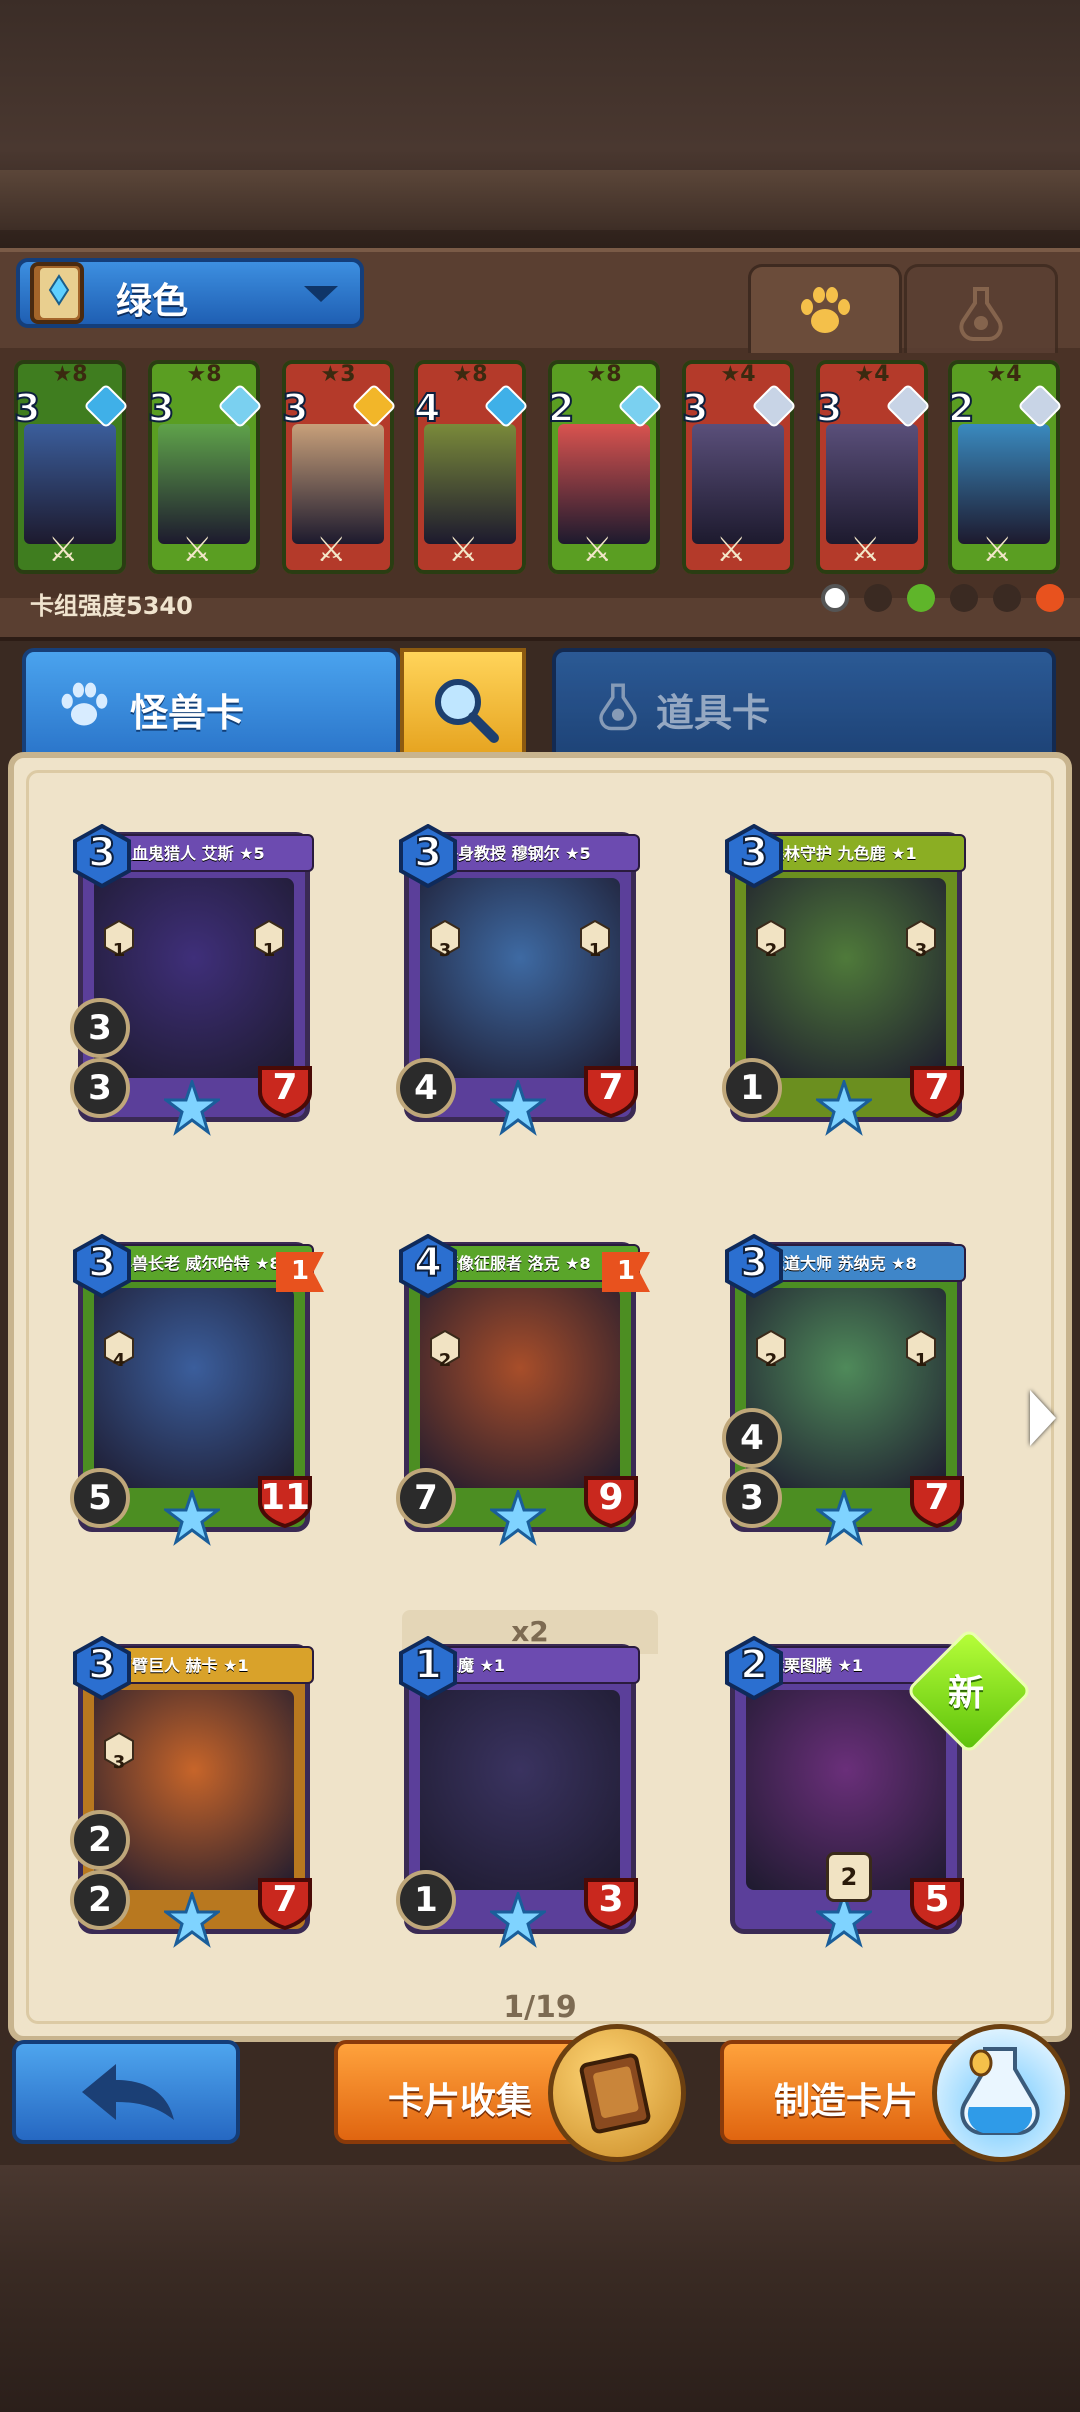  I want to click on ability-hex-icon: 3, so click(445, 940).